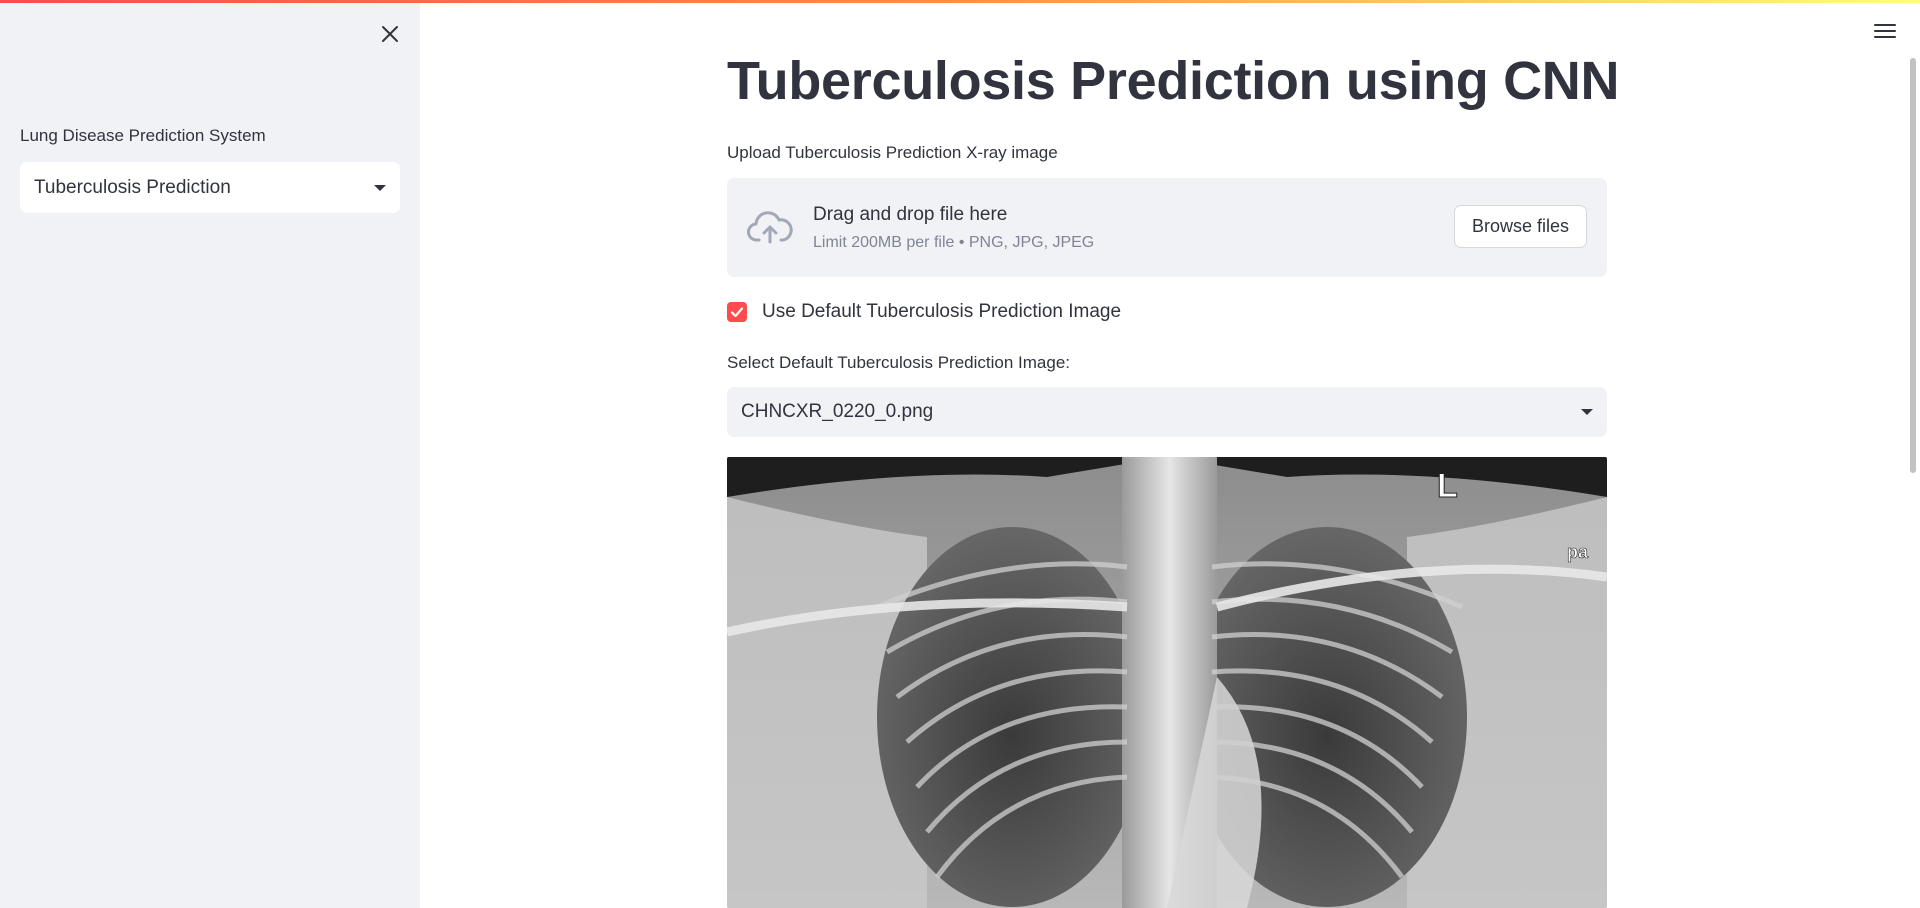 The height and width of the screenshot is (908, 1920). I want to click on close-icon, so click(390, 34).